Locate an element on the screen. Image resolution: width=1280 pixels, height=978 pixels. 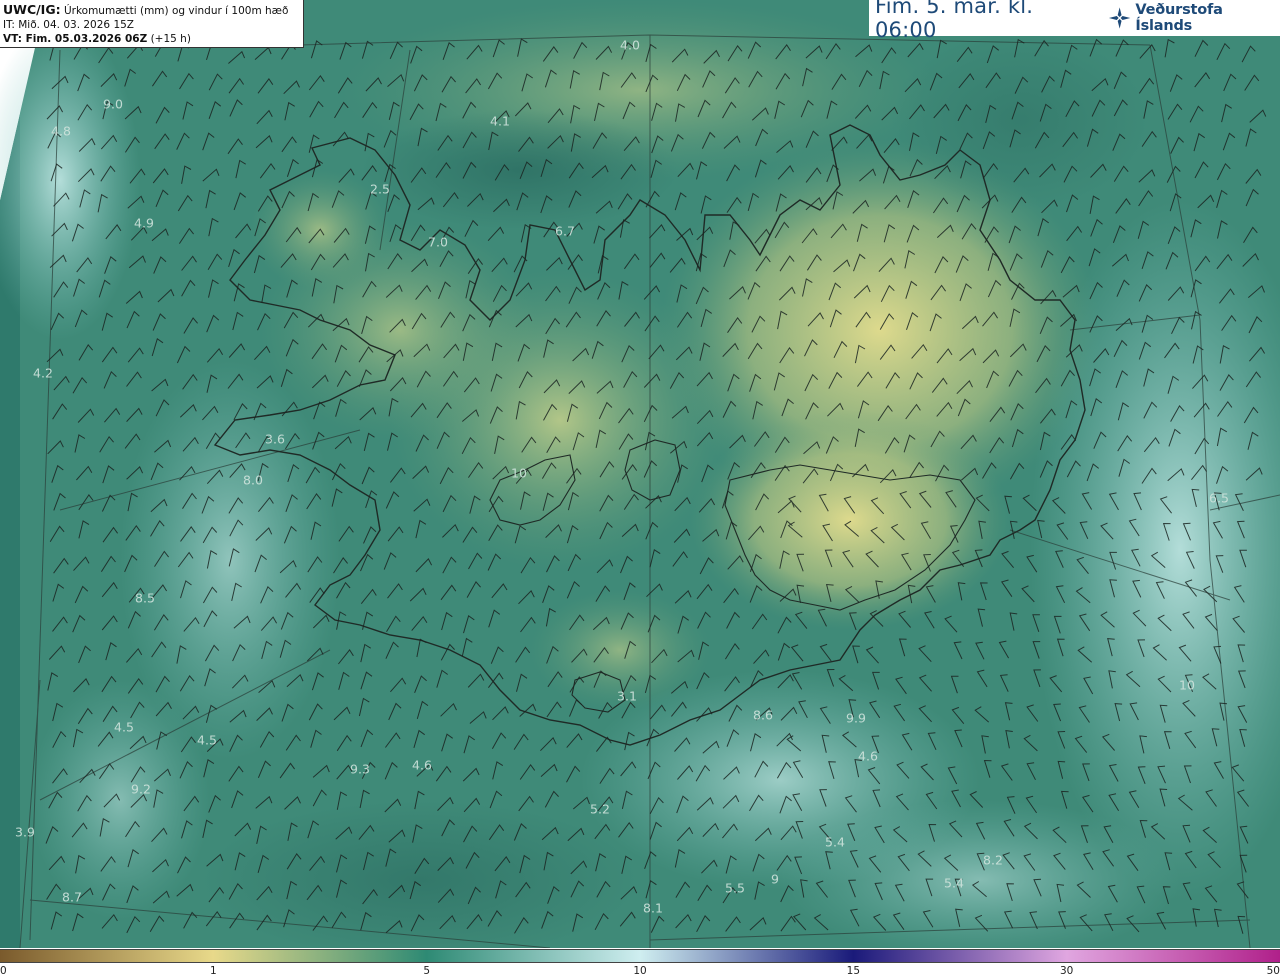
precip-value-label: 8.0 is located at coordinates (253, 480).